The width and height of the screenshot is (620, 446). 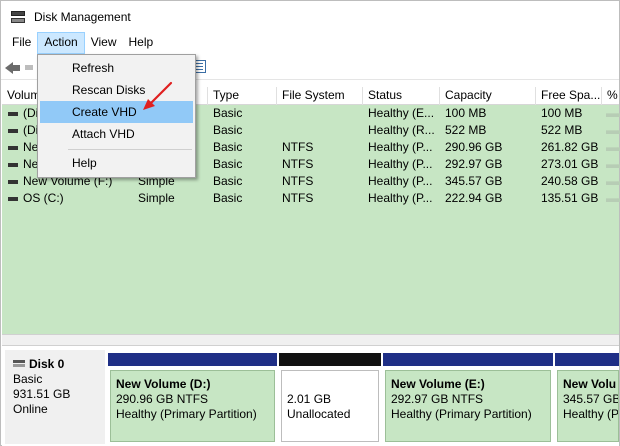 What do you see at coordinates (30, 409) in the screenshot?
I see `disk-status: Online` at bounding box center [30, 409].